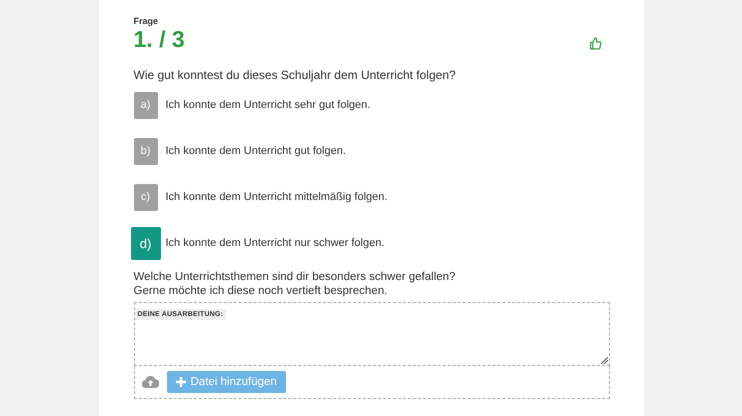 This screenshot has width=742, height=416. Describe the element at coordinates (604, 360) in the screenshot. I see `resize-handle-icon` at that location.